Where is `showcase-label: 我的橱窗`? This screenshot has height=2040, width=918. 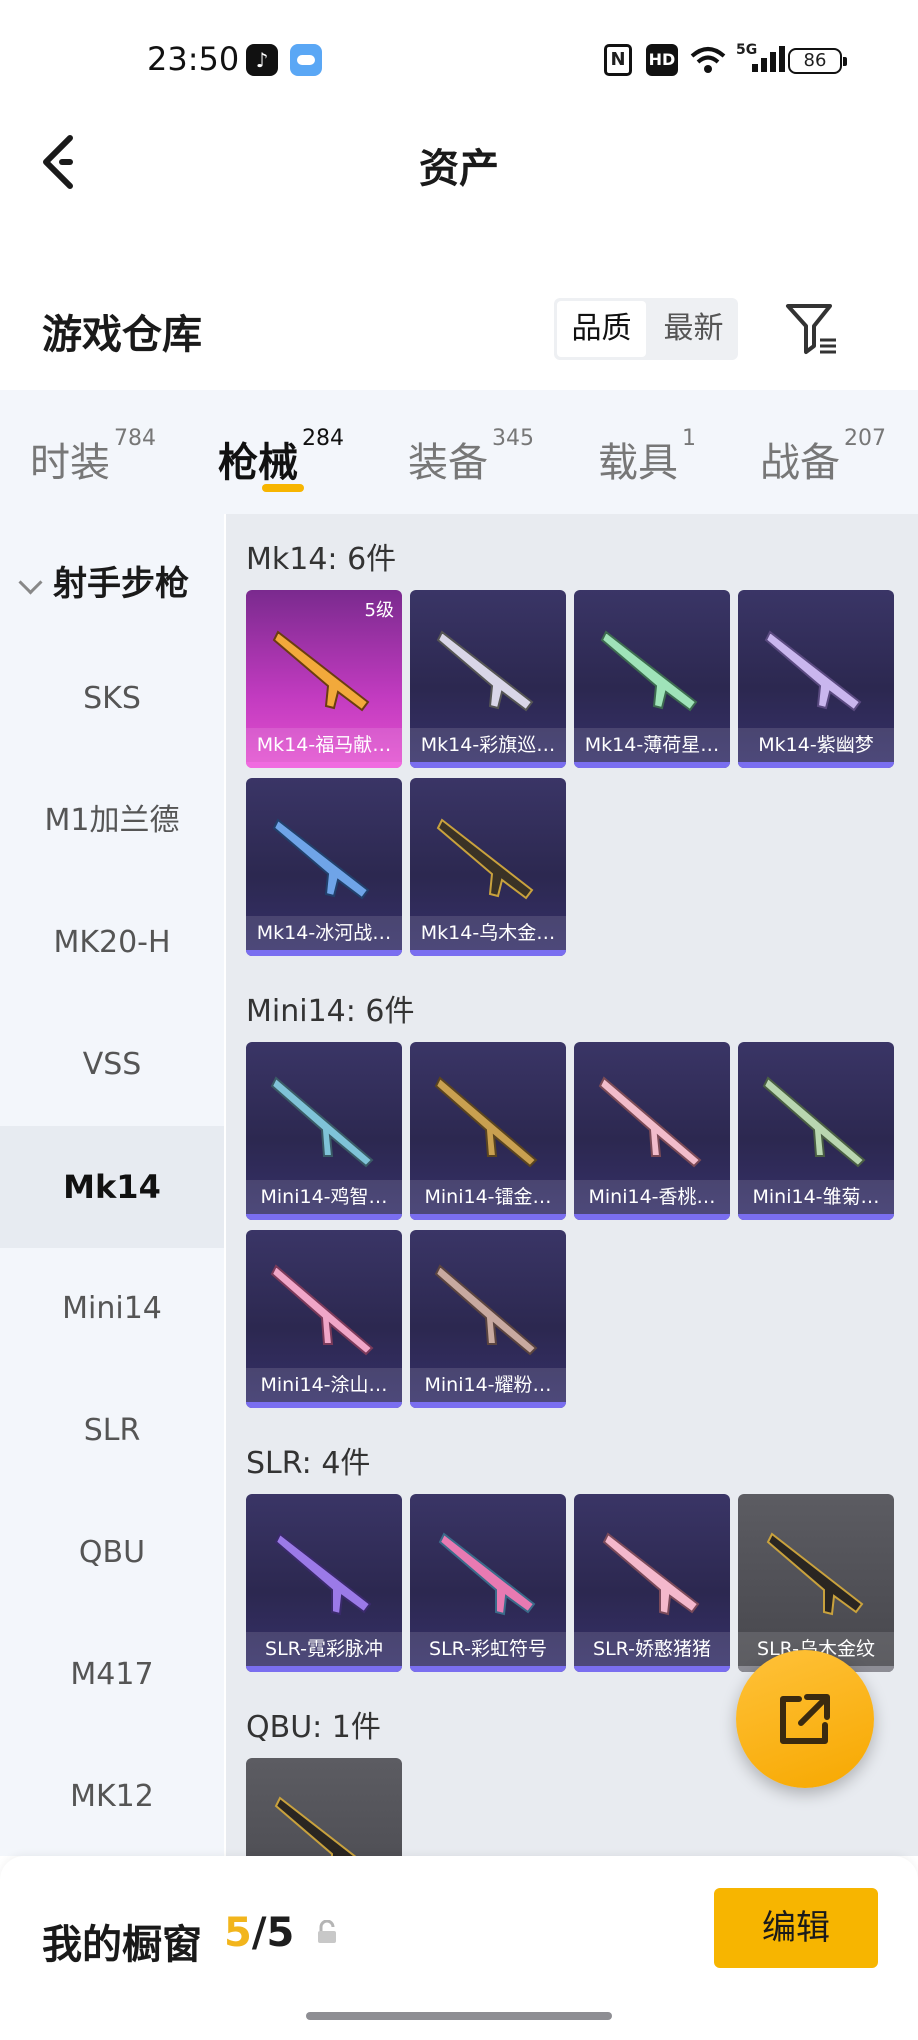 showcase-label: 我的橱窗 is located at coordinates (122, 1945).